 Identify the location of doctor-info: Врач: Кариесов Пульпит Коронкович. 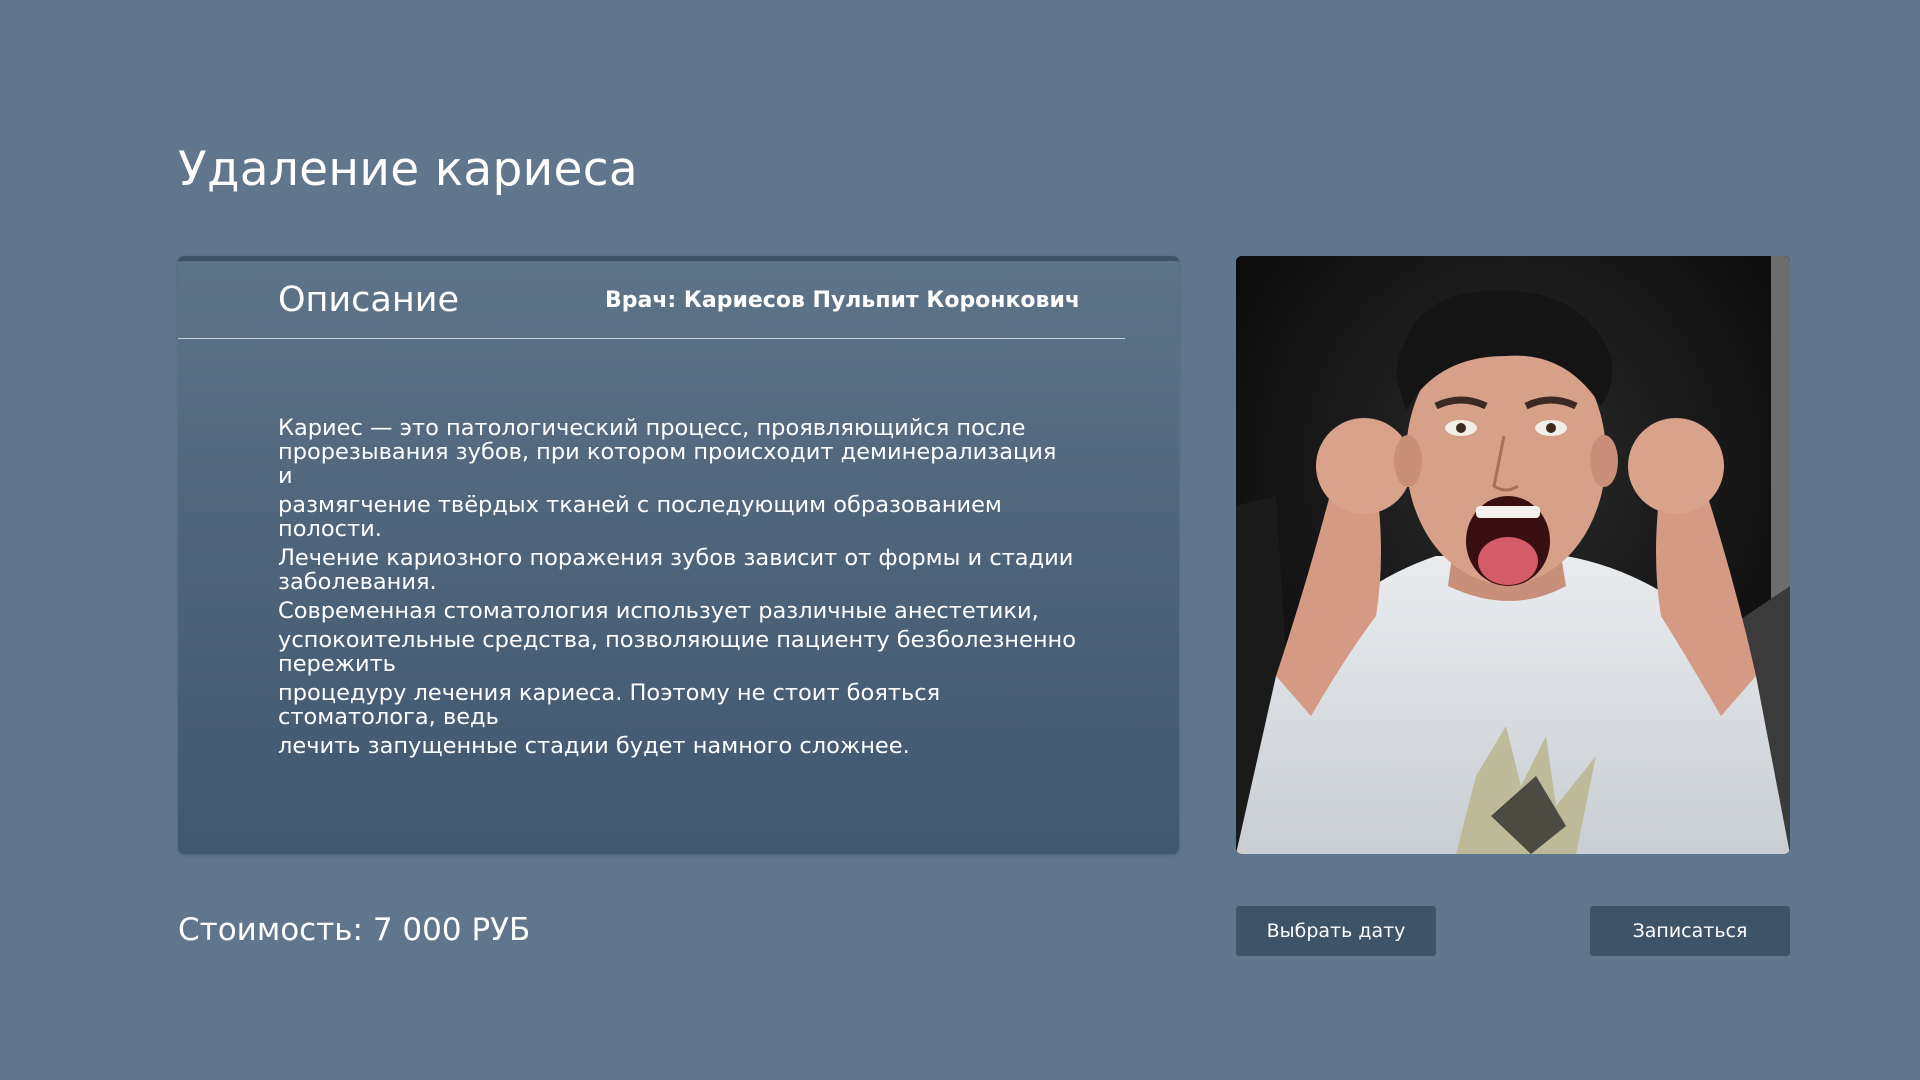
(842, 300).